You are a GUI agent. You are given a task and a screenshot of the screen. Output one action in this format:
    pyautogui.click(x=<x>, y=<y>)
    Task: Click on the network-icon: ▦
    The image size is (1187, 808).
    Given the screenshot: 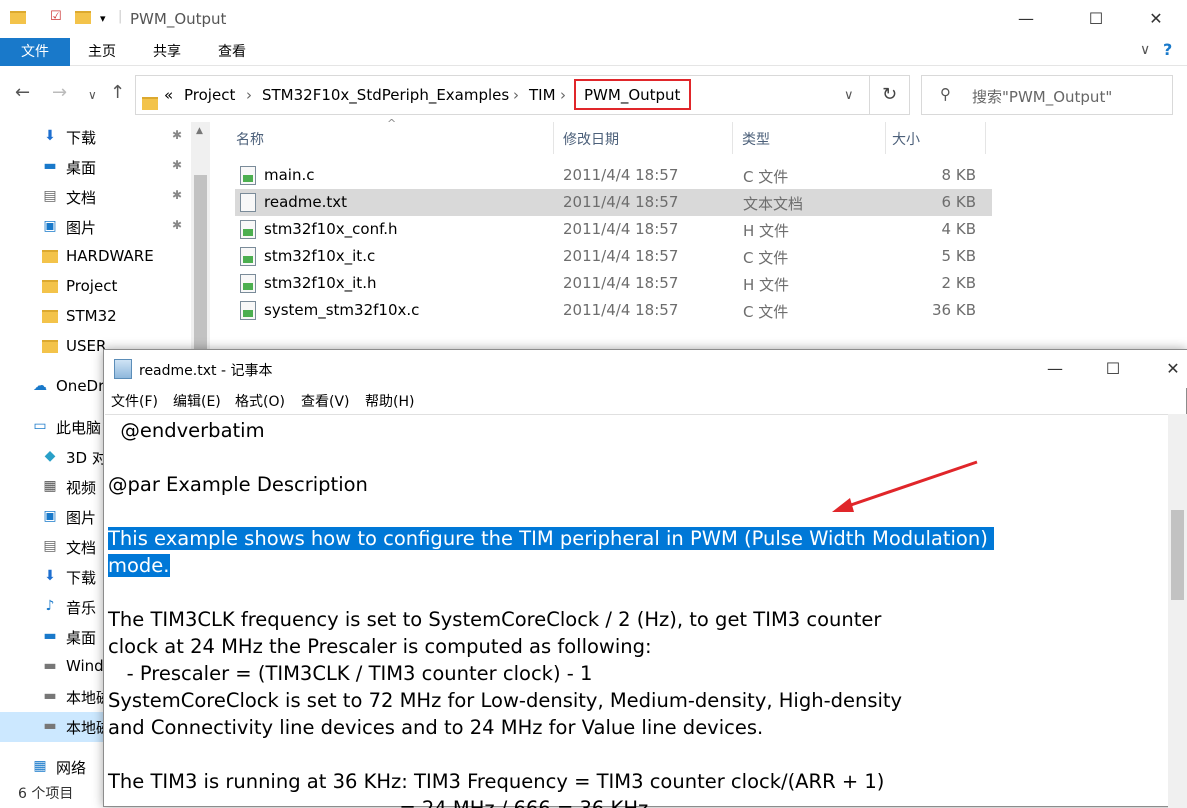 What is the action you would take?
    pyautogui.click(x=40, y=766)
    